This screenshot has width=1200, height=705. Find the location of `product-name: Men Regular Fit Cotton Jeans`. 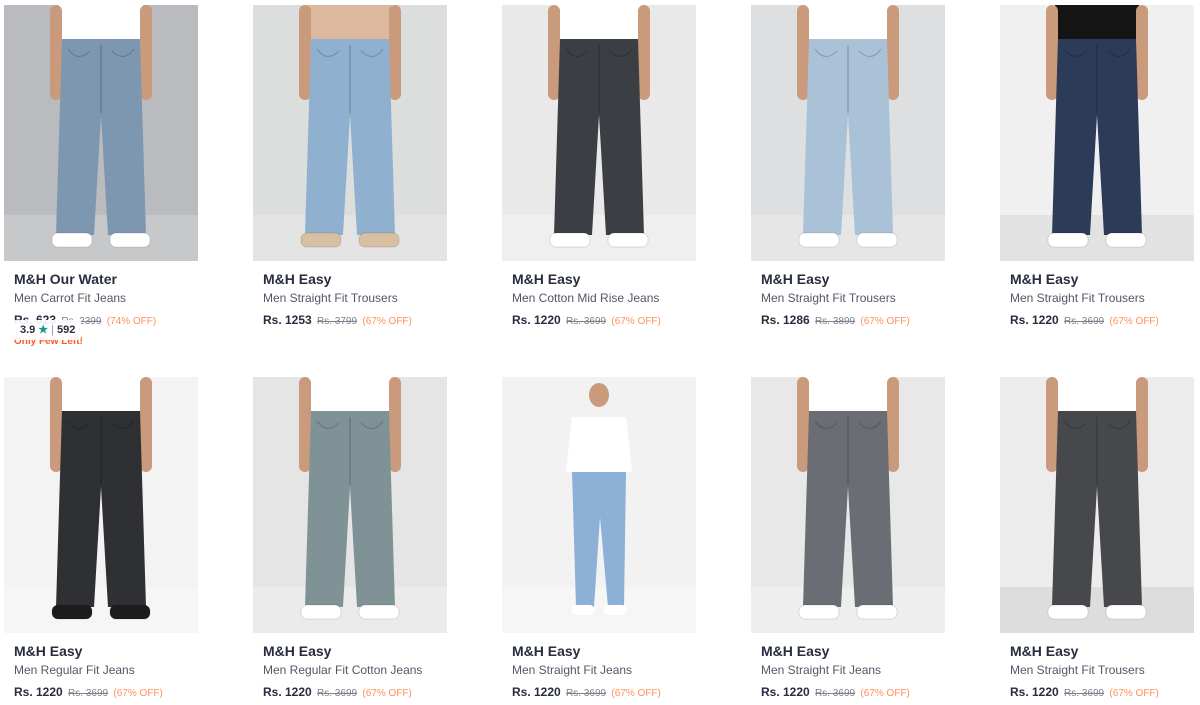

product-name: Men Regular Fit Cotton Jeans is located at coordinates (343, 670).